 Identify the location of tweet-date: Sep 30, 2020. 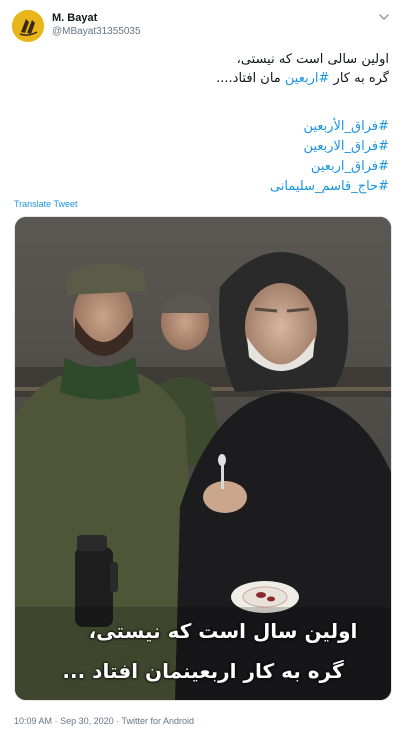
(87, 721).